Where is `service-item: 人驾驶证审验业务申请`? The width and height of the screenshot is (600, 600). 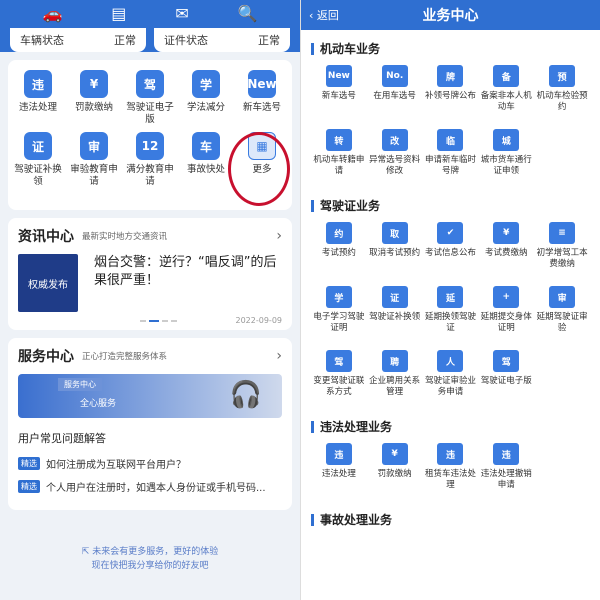 service-item: 人驾驶证审验业务申请 is located at coordinates (451, 379).